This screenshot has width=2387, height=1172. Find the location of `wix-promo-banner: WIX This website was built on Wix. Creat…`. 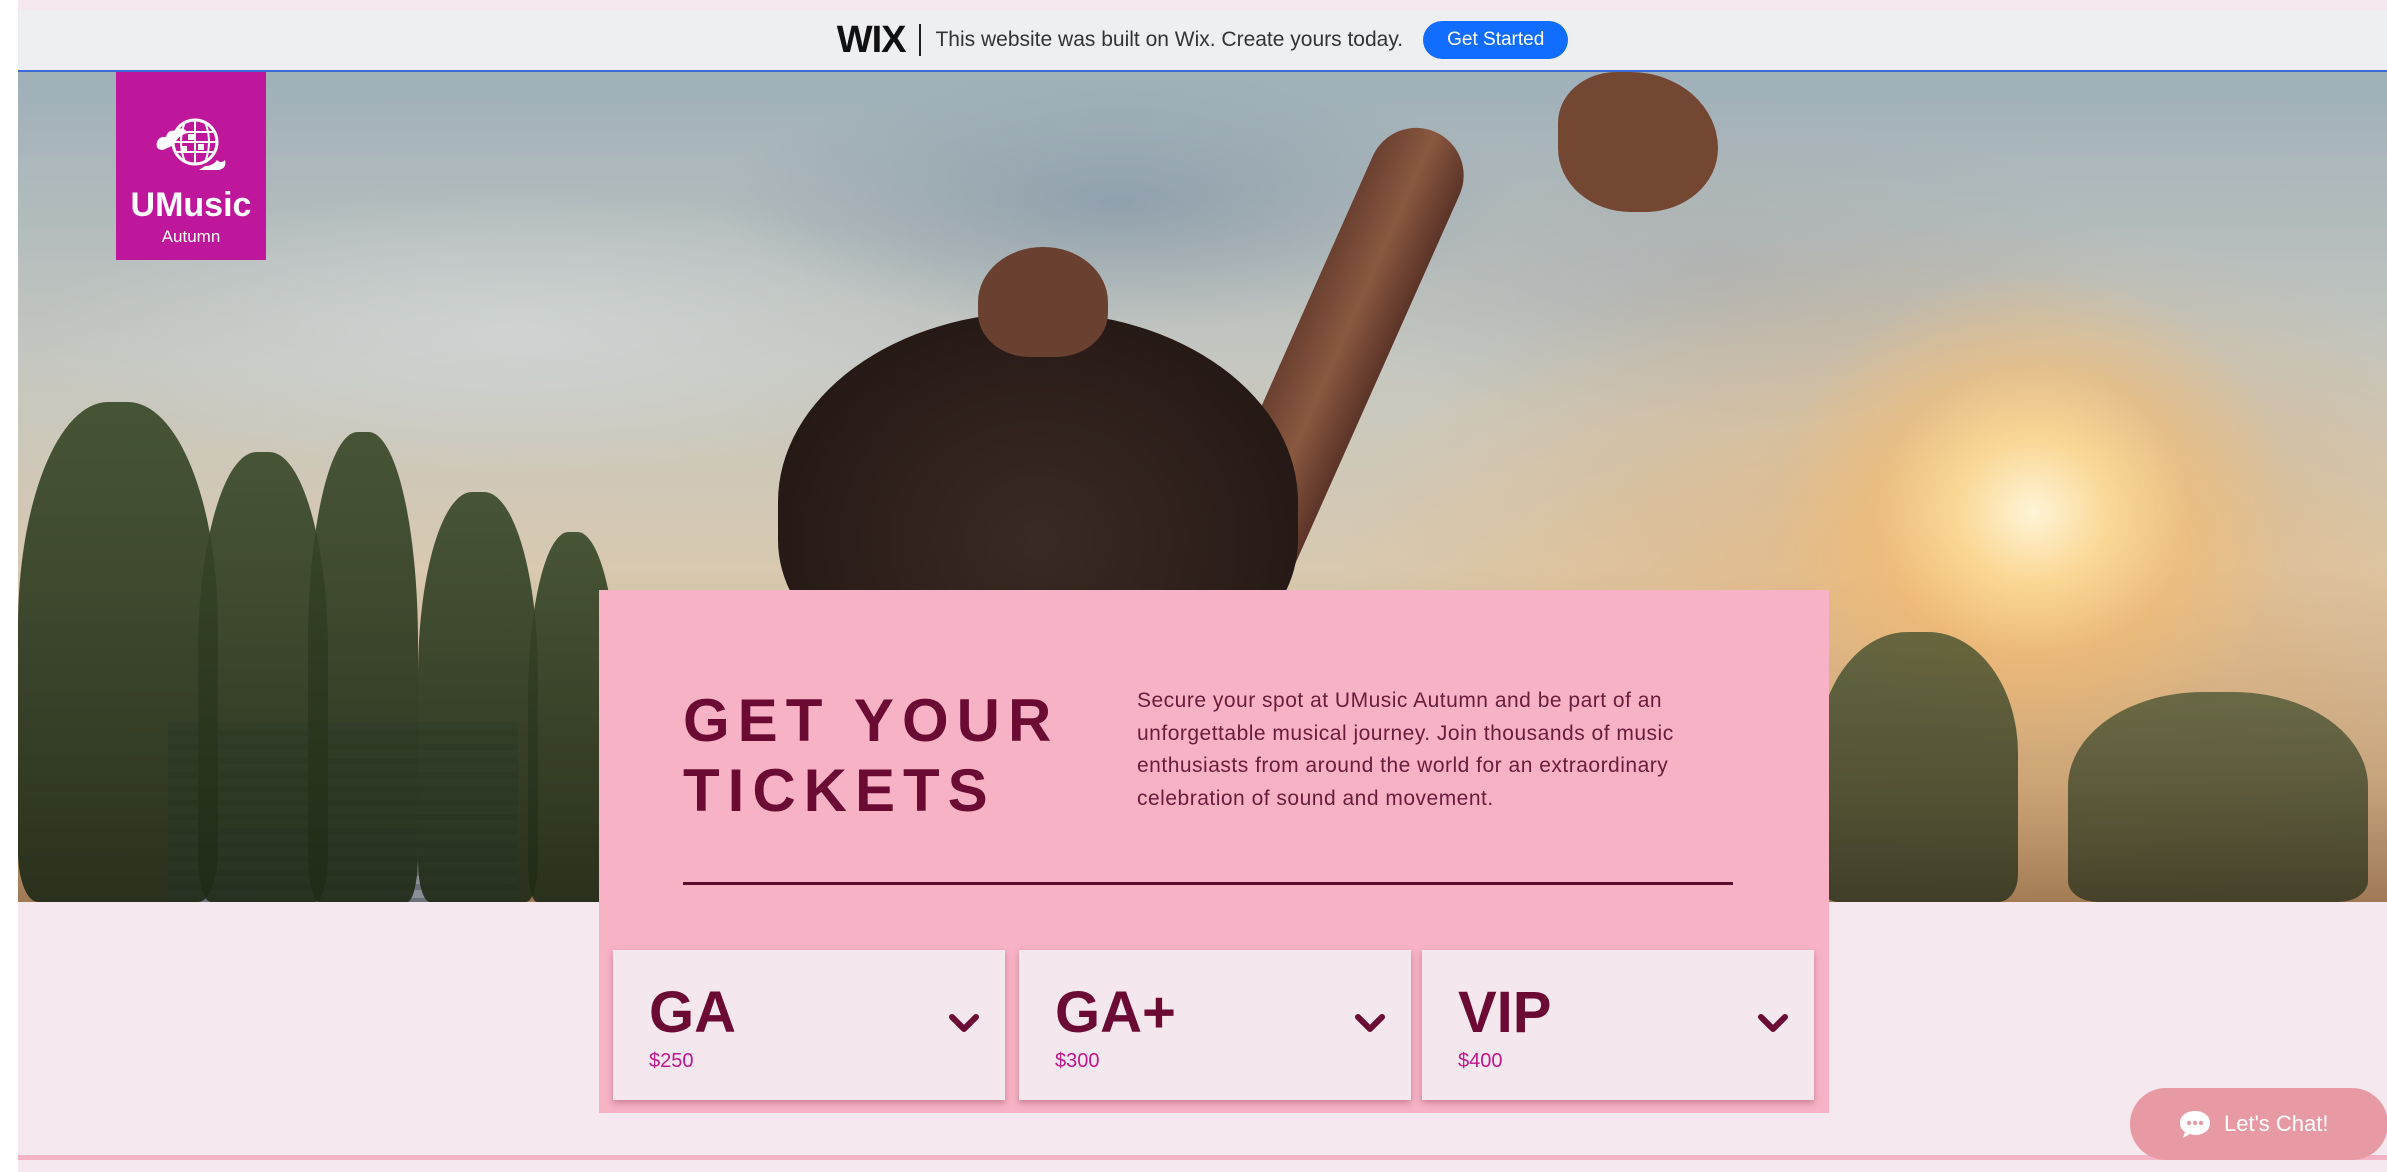

wix-promo-banner: WIX This website was built on Wix. Creat… is located at coordinates (1202, 41).